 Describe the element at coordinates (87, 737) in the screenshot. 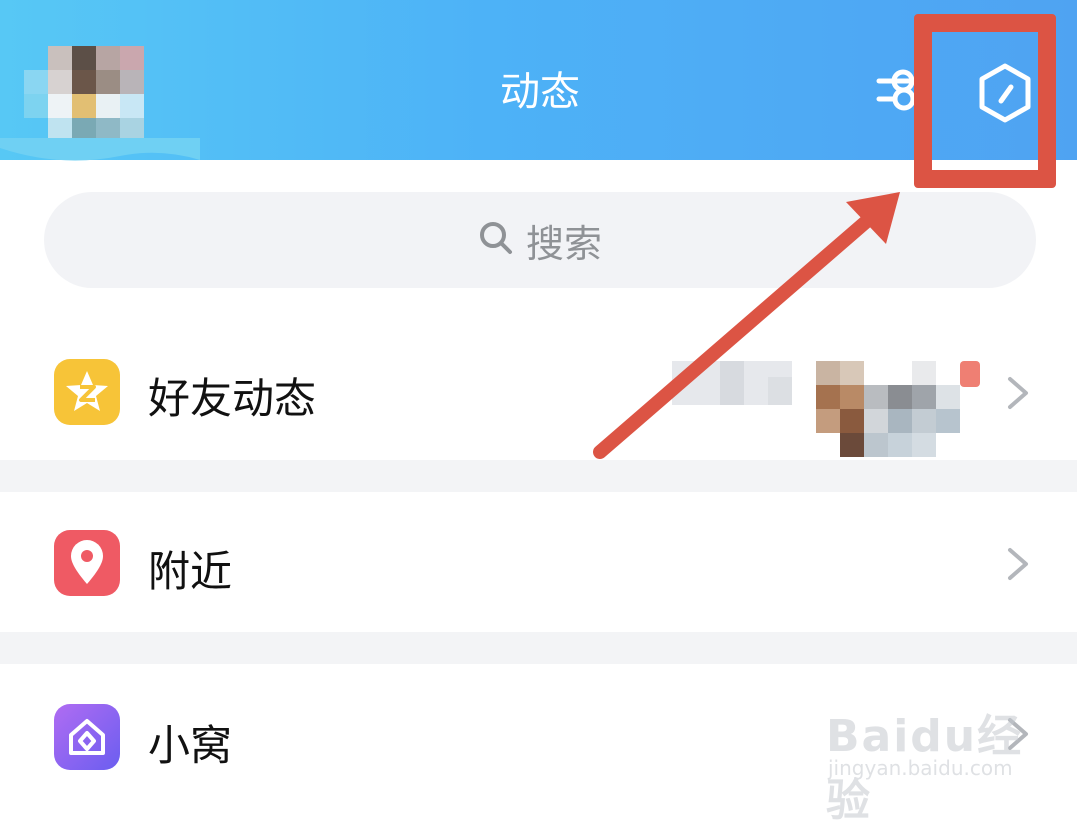

I see `home-diamond-icon` at that location.